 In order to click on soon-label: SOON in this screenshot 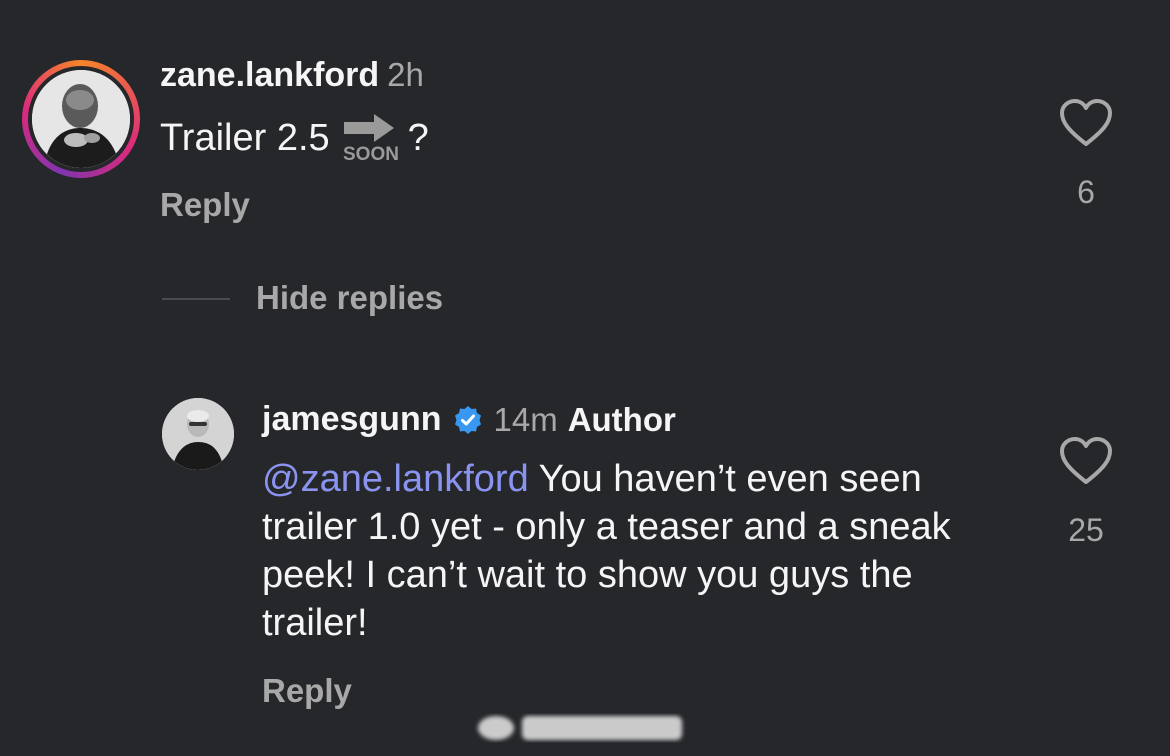, I will do `click(371, 154)`.